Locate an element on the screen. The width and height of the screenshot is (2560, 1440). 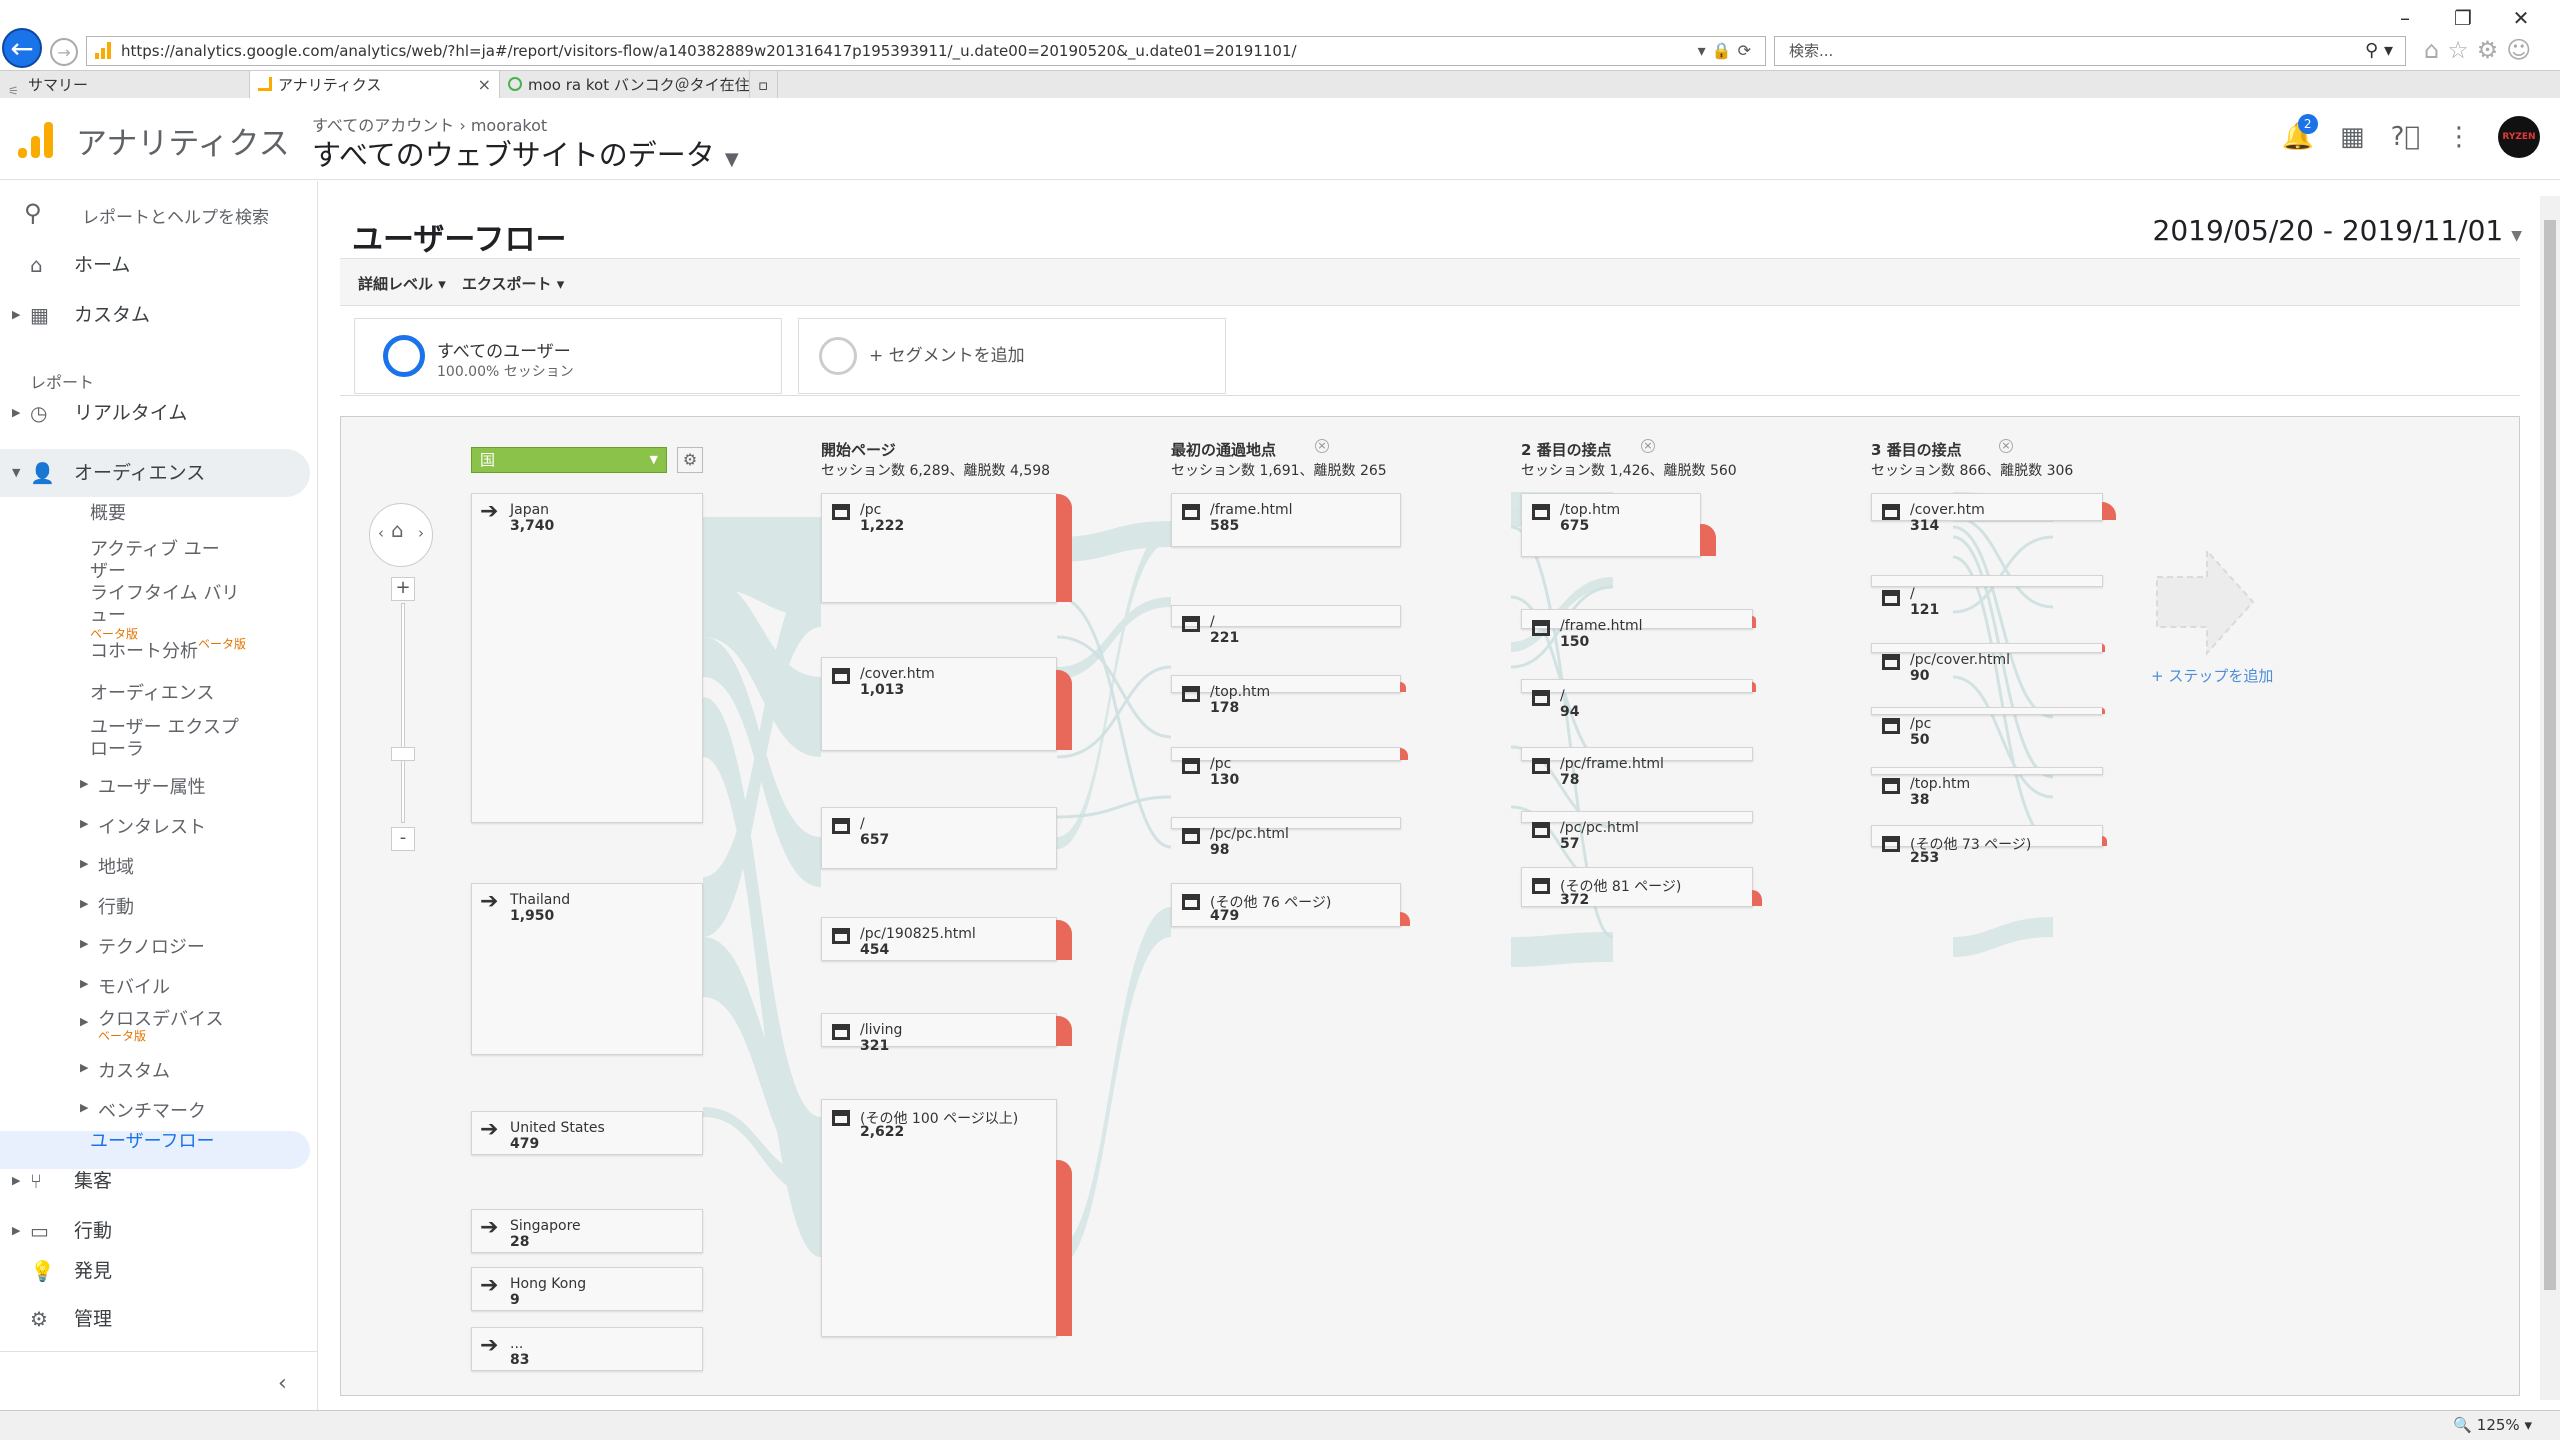
page-node: (その他 73 ページ) 253 is located at coordinates (1989, 845).